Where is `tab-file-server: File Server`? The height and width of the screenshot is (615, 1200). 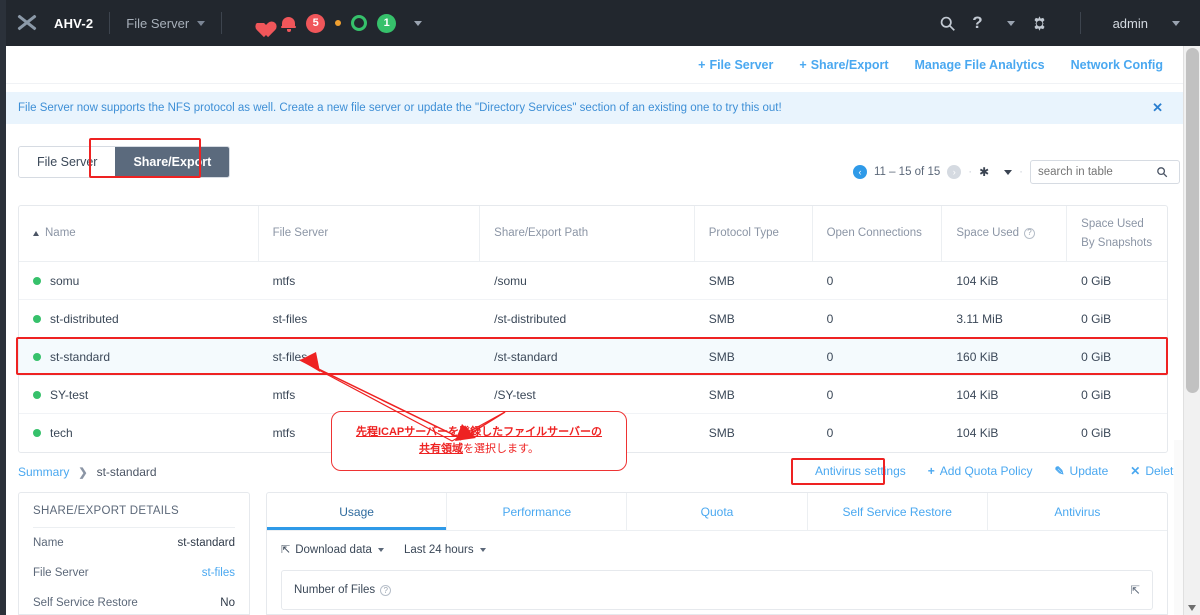 tab-file-server: File Server is located at coordinates (67, 162).